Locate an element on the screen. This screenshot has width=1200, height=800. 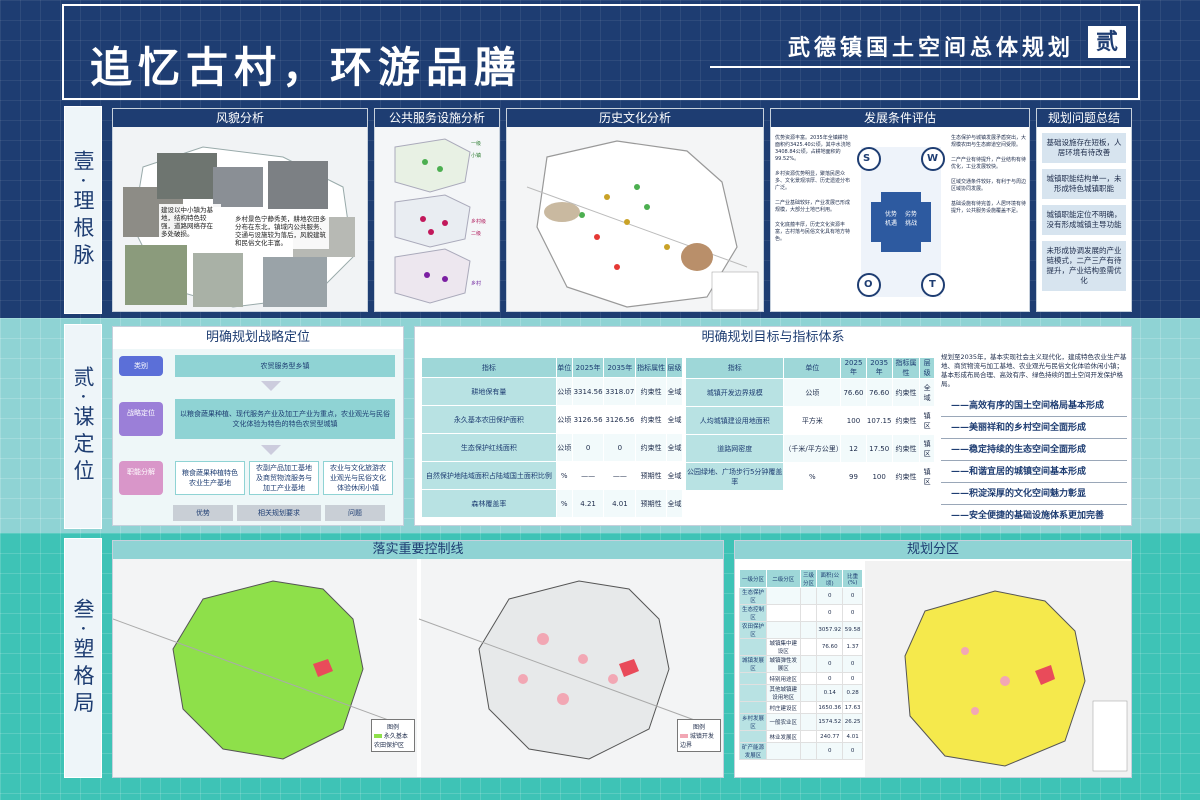
table-header: 面积(公顷) is located at coordinates (830, 578).